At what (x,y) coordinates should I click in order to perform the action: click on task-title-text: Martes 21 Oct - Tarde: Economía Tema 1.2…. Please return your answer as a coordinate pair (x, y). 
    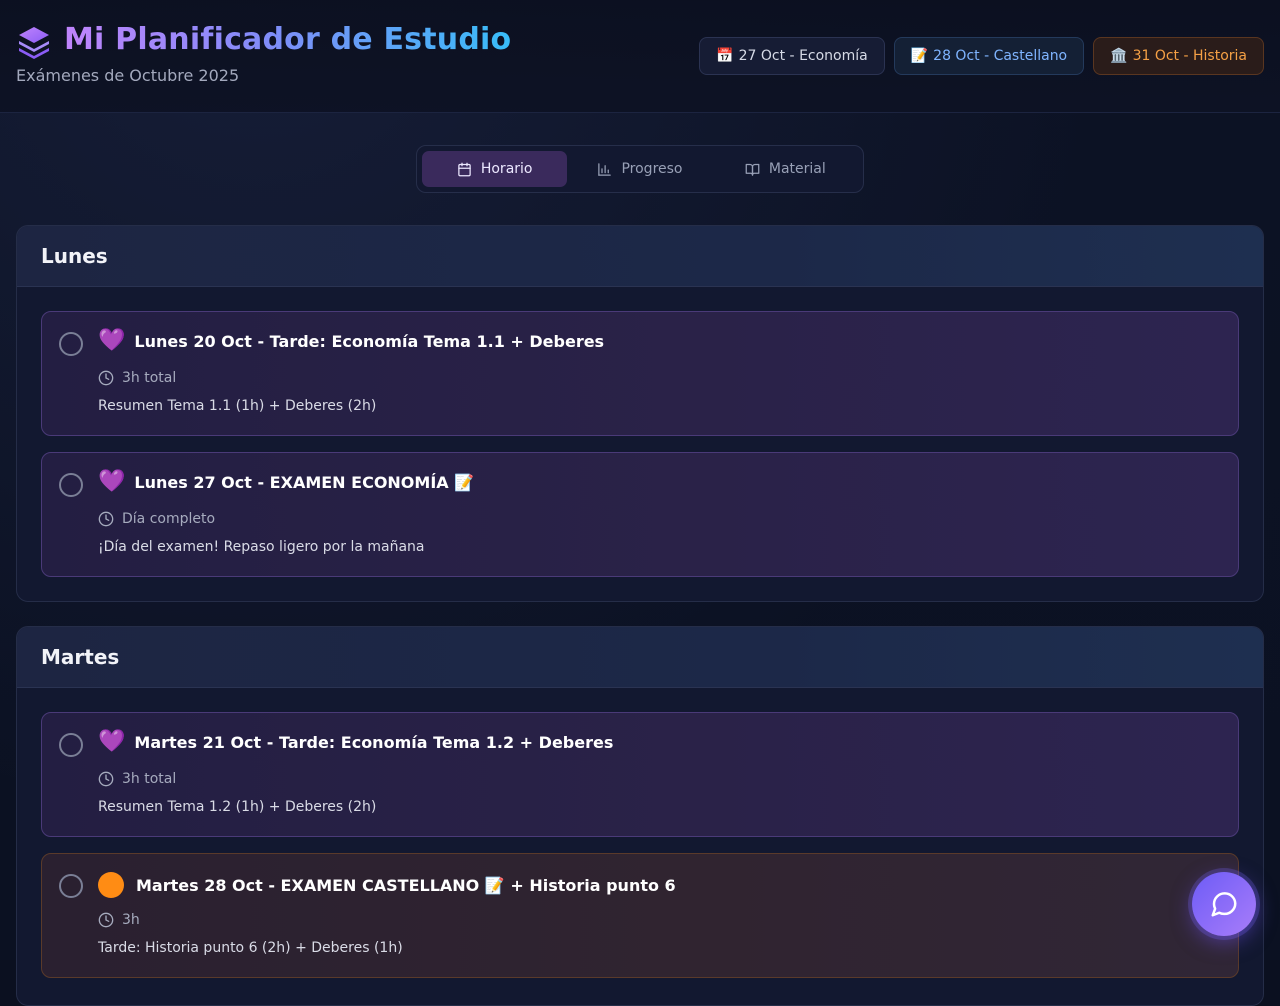
    Looking at the image, I should click on (374, 742).